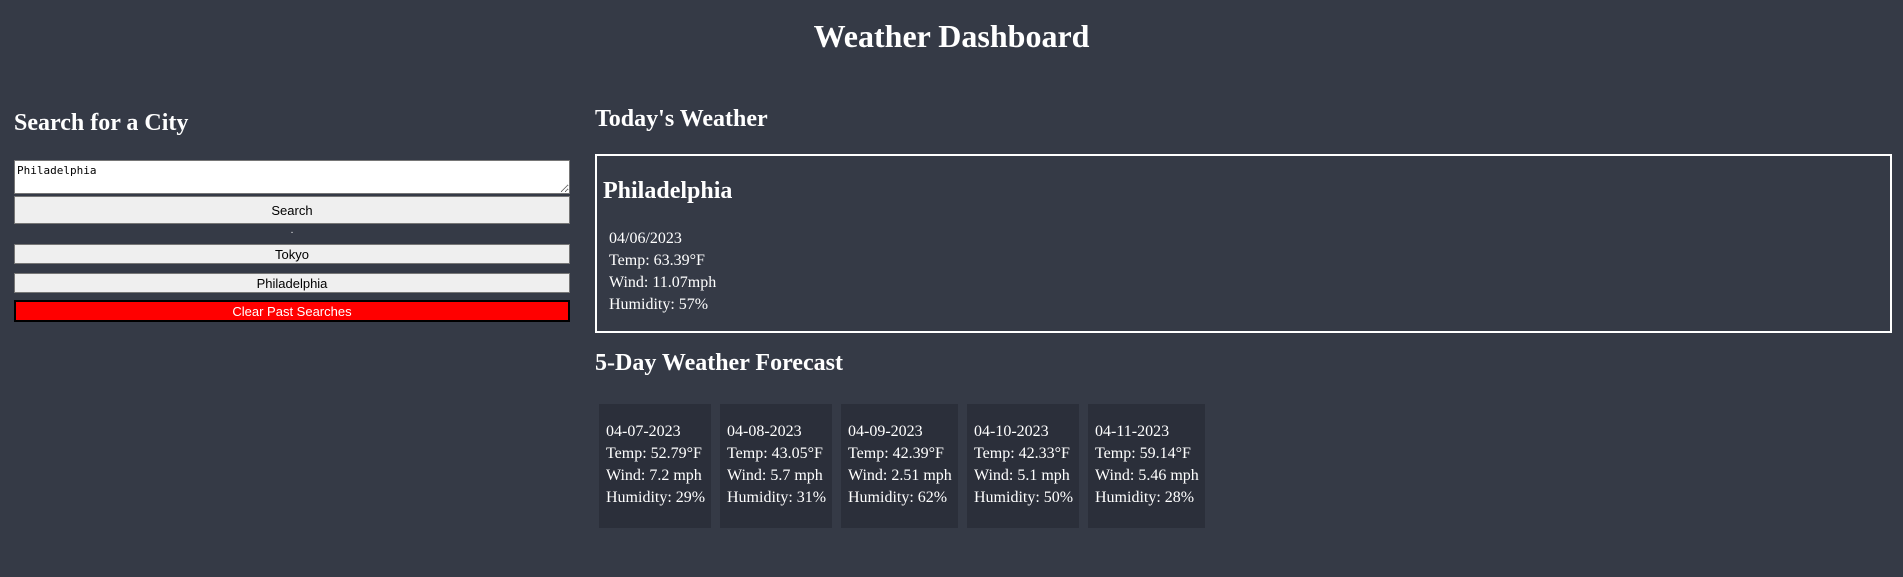  I want to click on forecast-humidity: Humidity: 62%, so click(898, 497).